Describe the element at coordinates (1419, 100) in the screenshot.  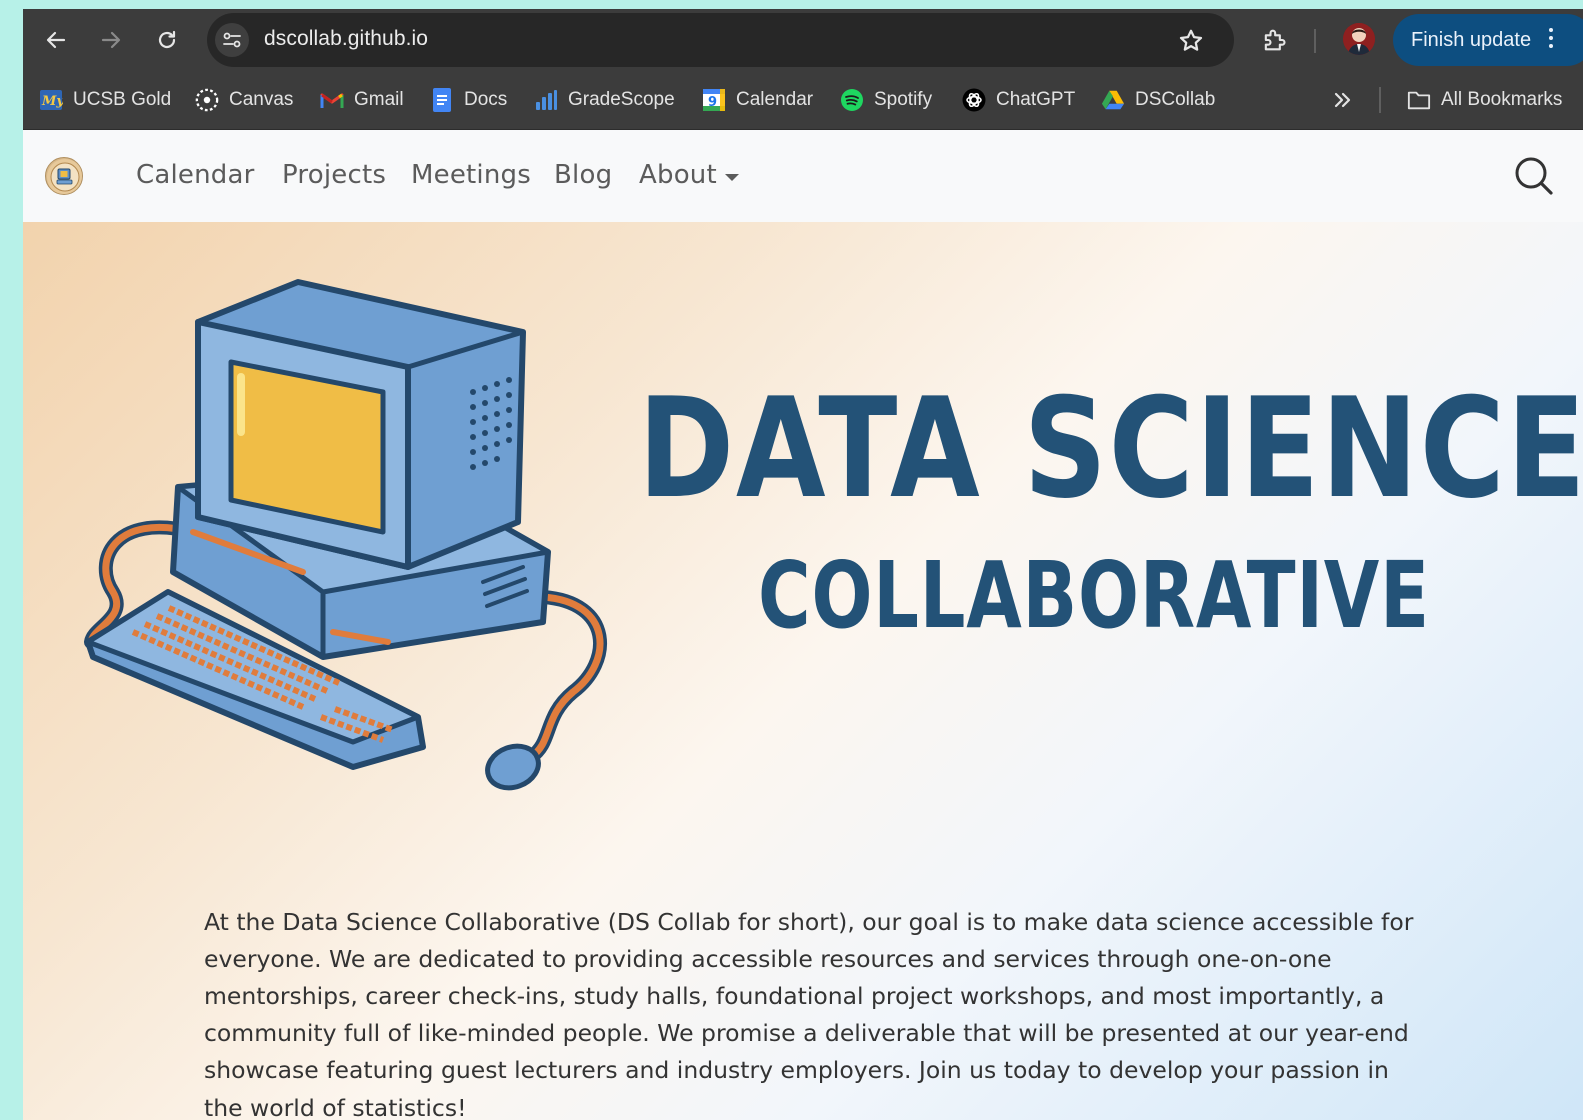
I see `folder-icon` at that location.